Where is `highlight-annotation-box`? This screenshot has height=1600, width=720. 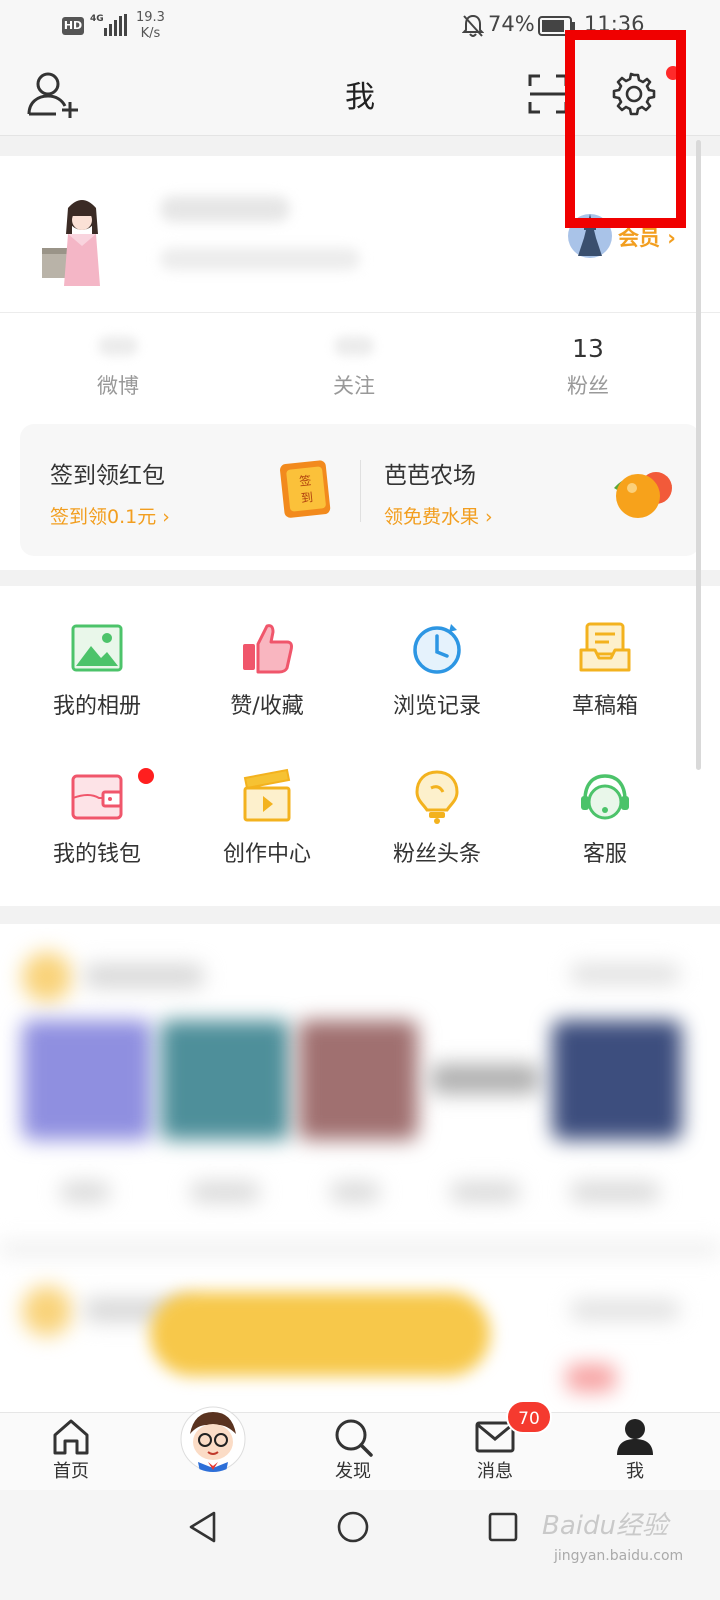 highlight-annotation-box is located at coordinates (625, 129).